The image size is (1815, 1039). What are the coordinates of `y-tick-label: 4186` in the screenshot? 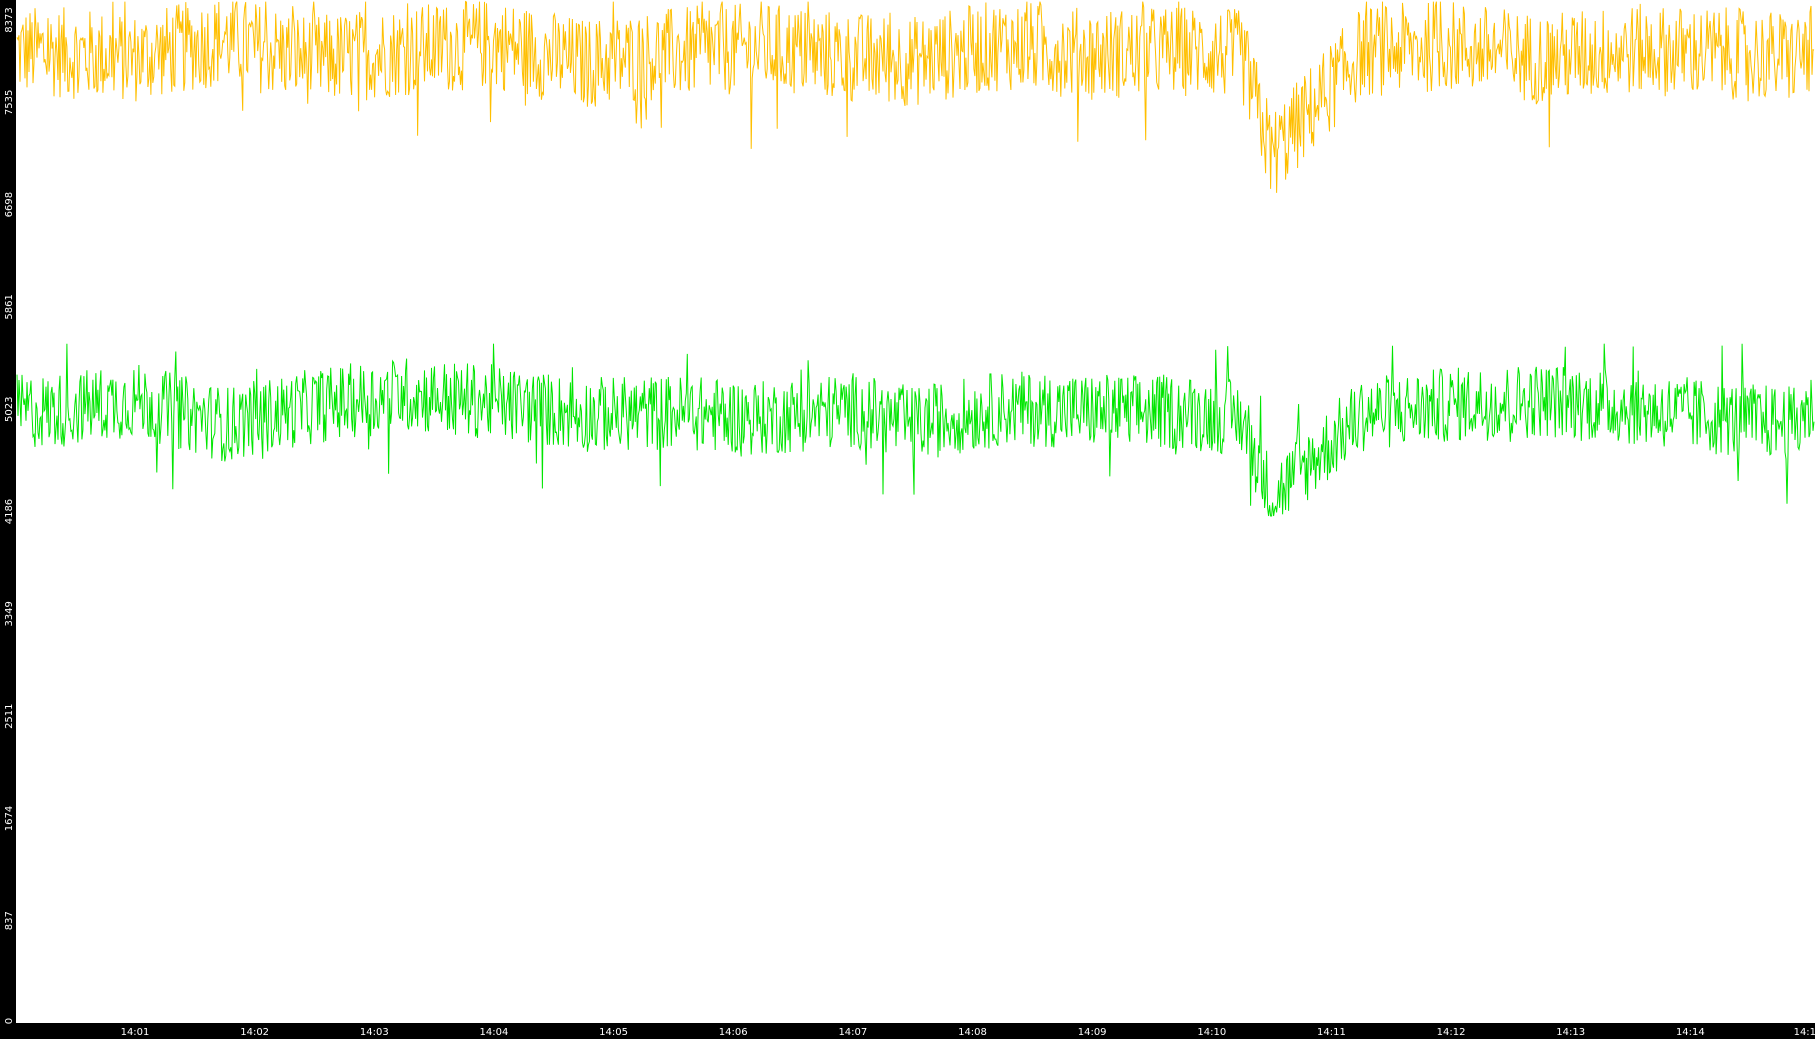 It's located at (9, 511).